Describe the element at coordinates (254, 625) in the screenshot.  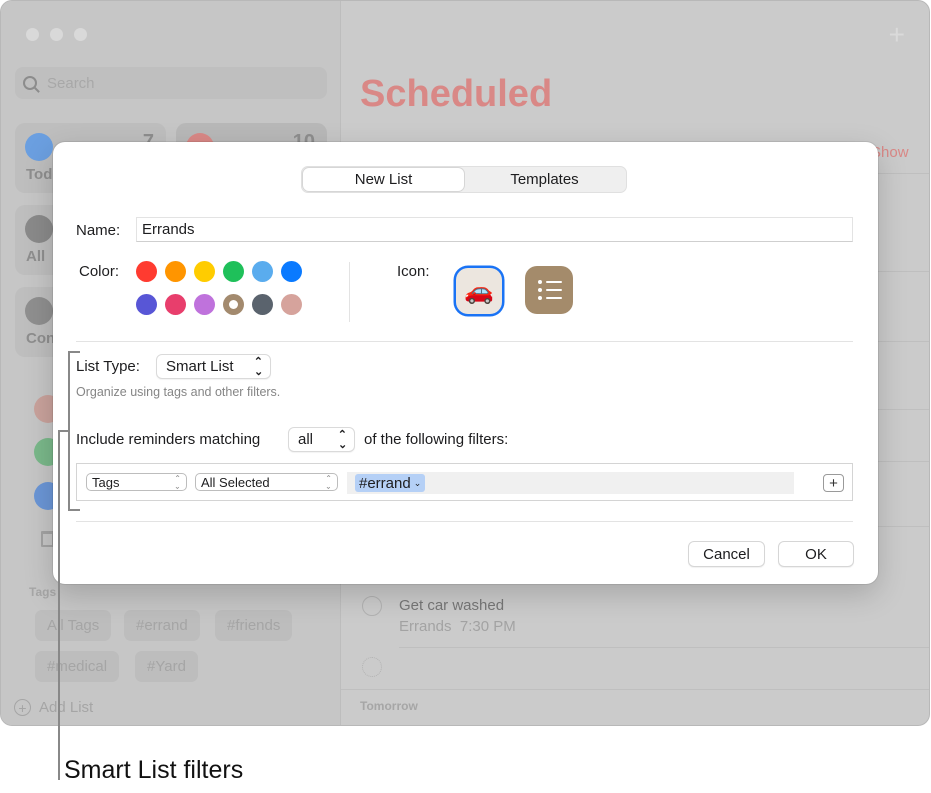
I see `tag-friends: #friends` at that location.